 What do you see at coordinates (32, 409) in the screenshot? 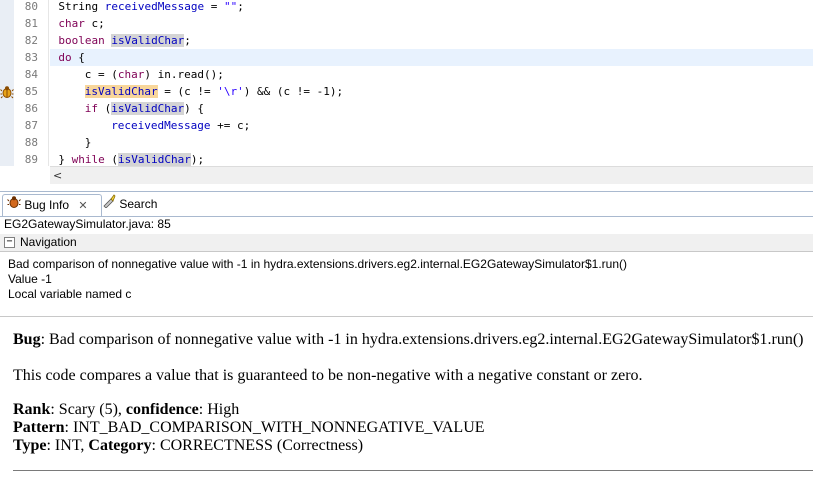
I see `rank-label: Rank` at bounding box center [32, 409].